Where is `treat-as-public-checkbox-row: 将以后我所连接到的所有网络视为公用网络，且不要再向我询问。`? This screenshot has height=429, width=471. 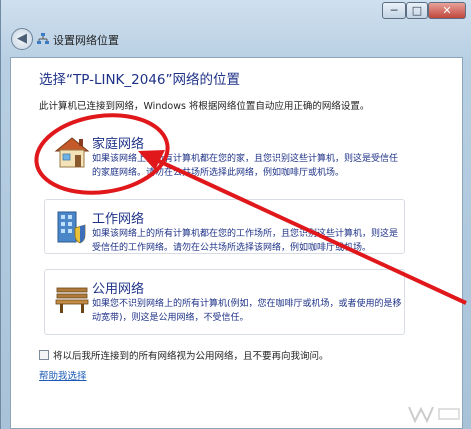
treat-as-public-checkbox-row: 将以后我所连接到的所有网络视为公用网络，且不要再向我询问。 is located at coordinates (184, 355).